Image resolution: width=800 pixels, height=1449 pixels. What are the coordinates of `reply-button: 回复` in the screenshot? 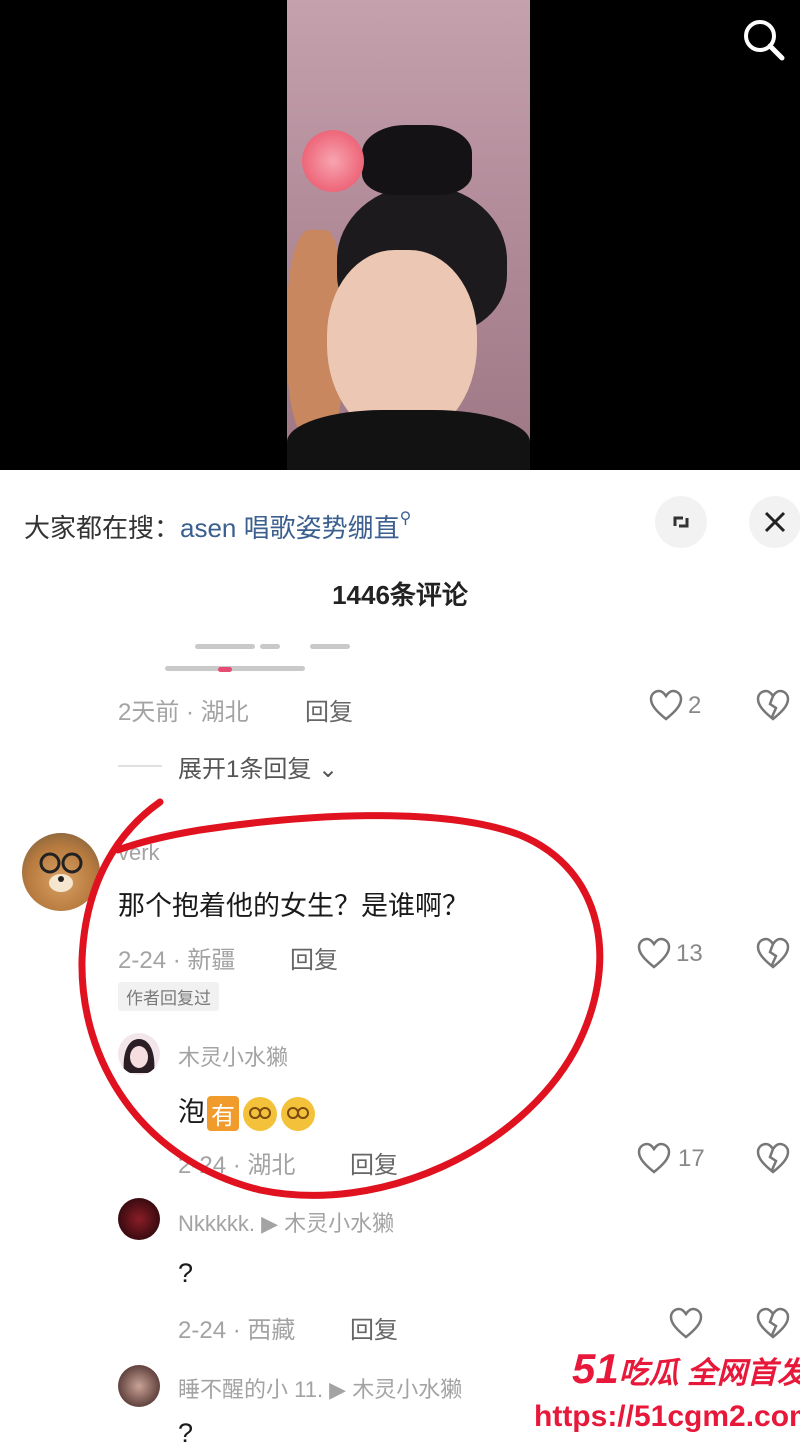 It's located at (374, 1327).